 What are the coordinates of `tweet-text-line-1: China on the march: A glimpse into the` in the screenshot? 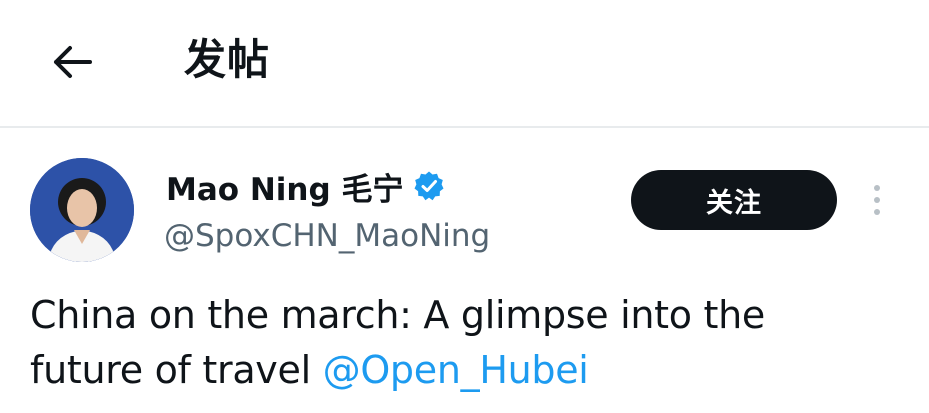 It's located at (397, 315).